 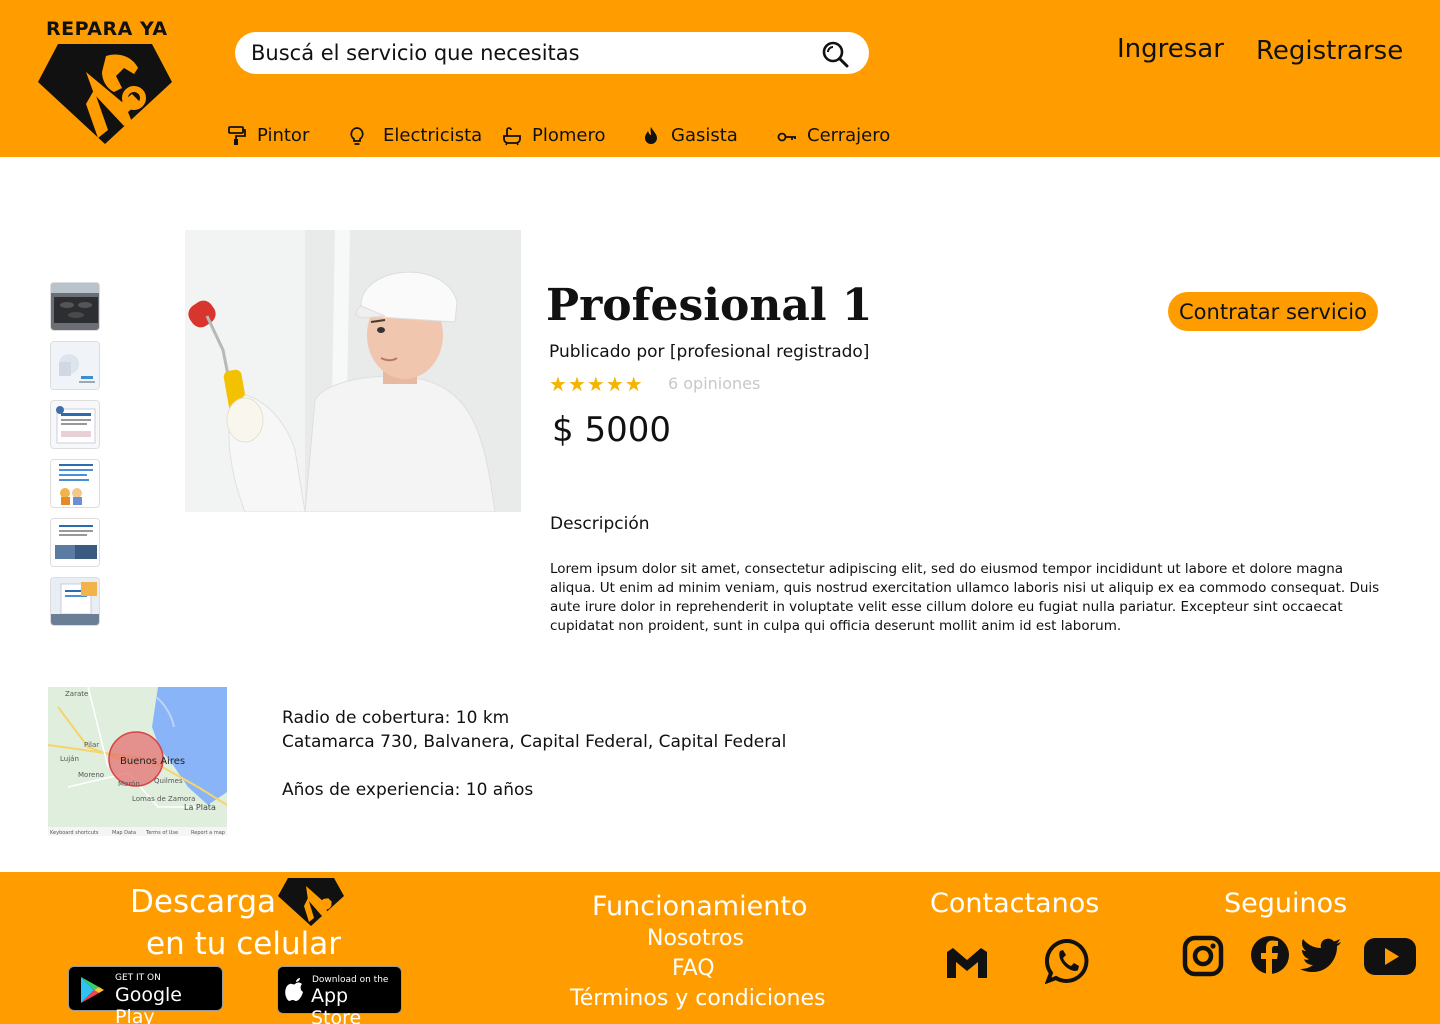 I want to click on map-label: Zarate, so click(x=76, y=694).